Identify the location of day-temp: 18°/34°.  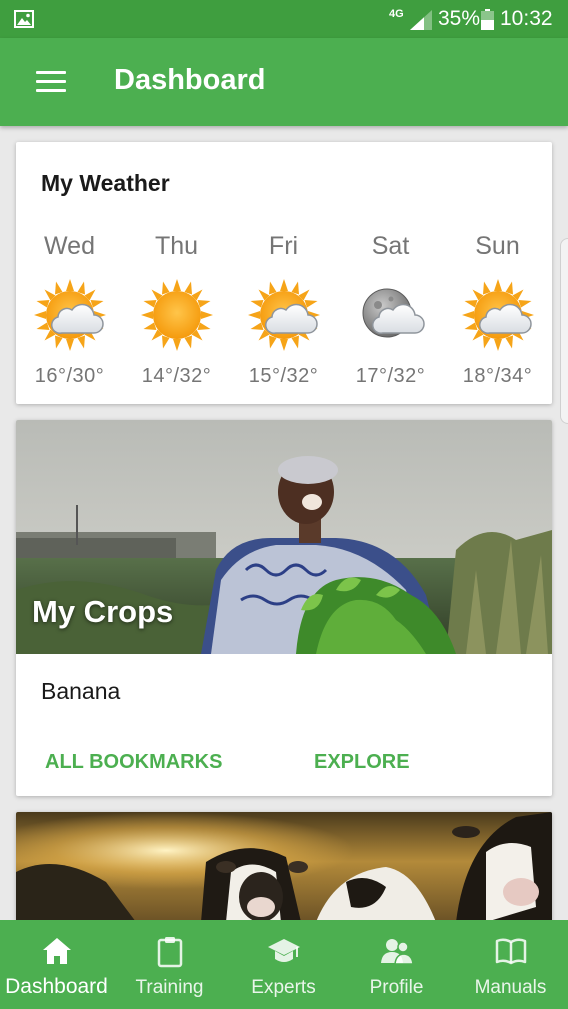
(497, 376).